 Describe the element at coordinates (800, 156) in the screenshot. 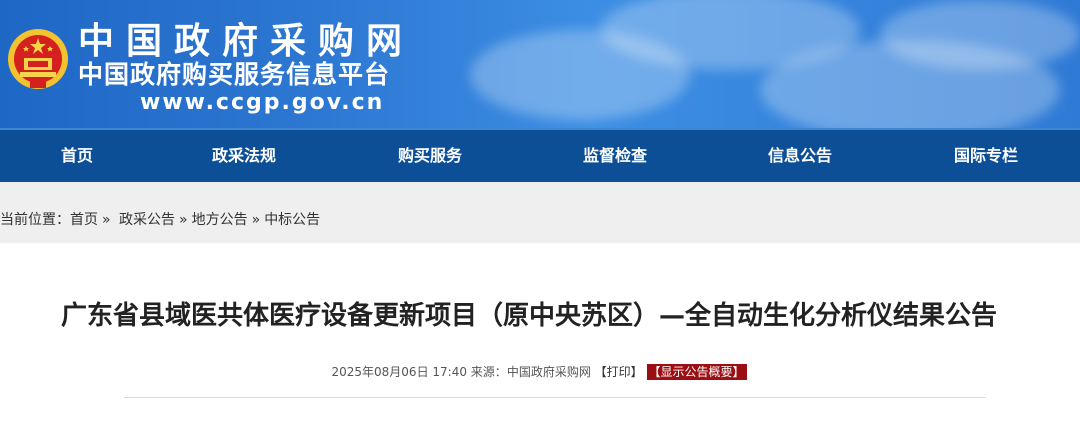

I see `nav-item-announcements: 信息公告` at that location.